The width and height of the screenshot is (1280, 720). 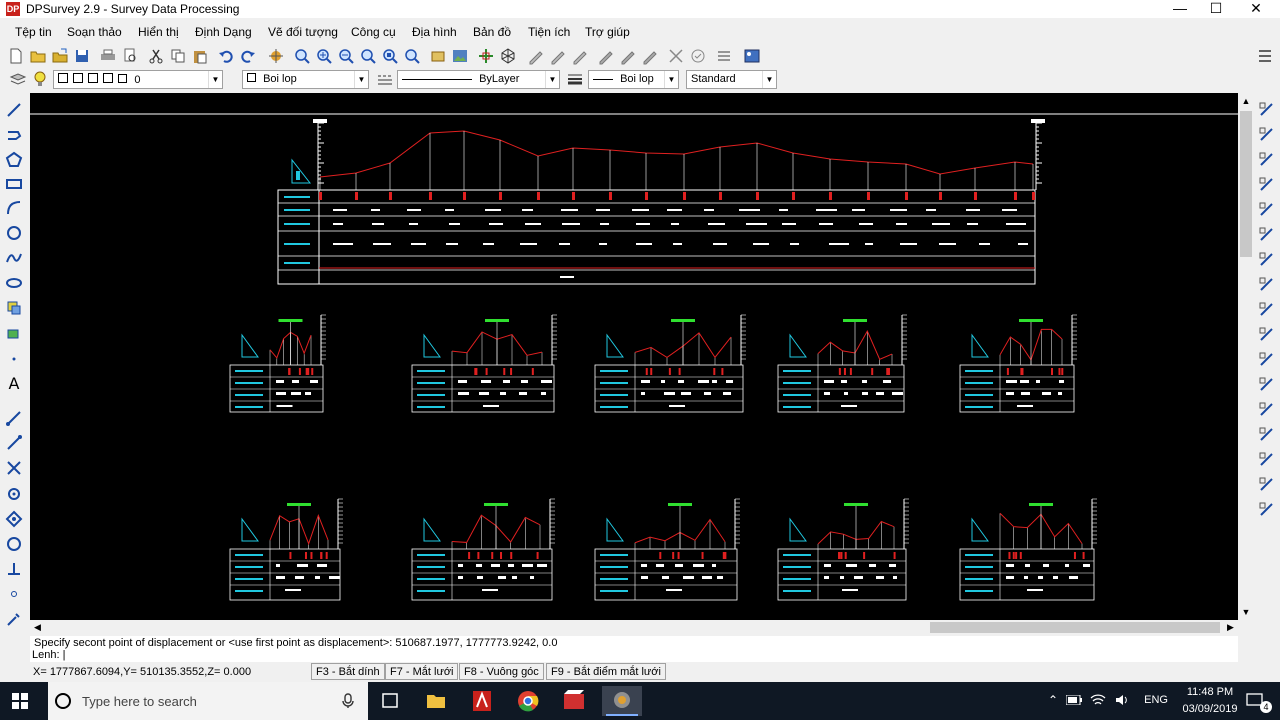 What do you see at coordinates (606, 56) in the screenshot?
I see `edit-tool-1-icon` at bounding box center [606, 56].